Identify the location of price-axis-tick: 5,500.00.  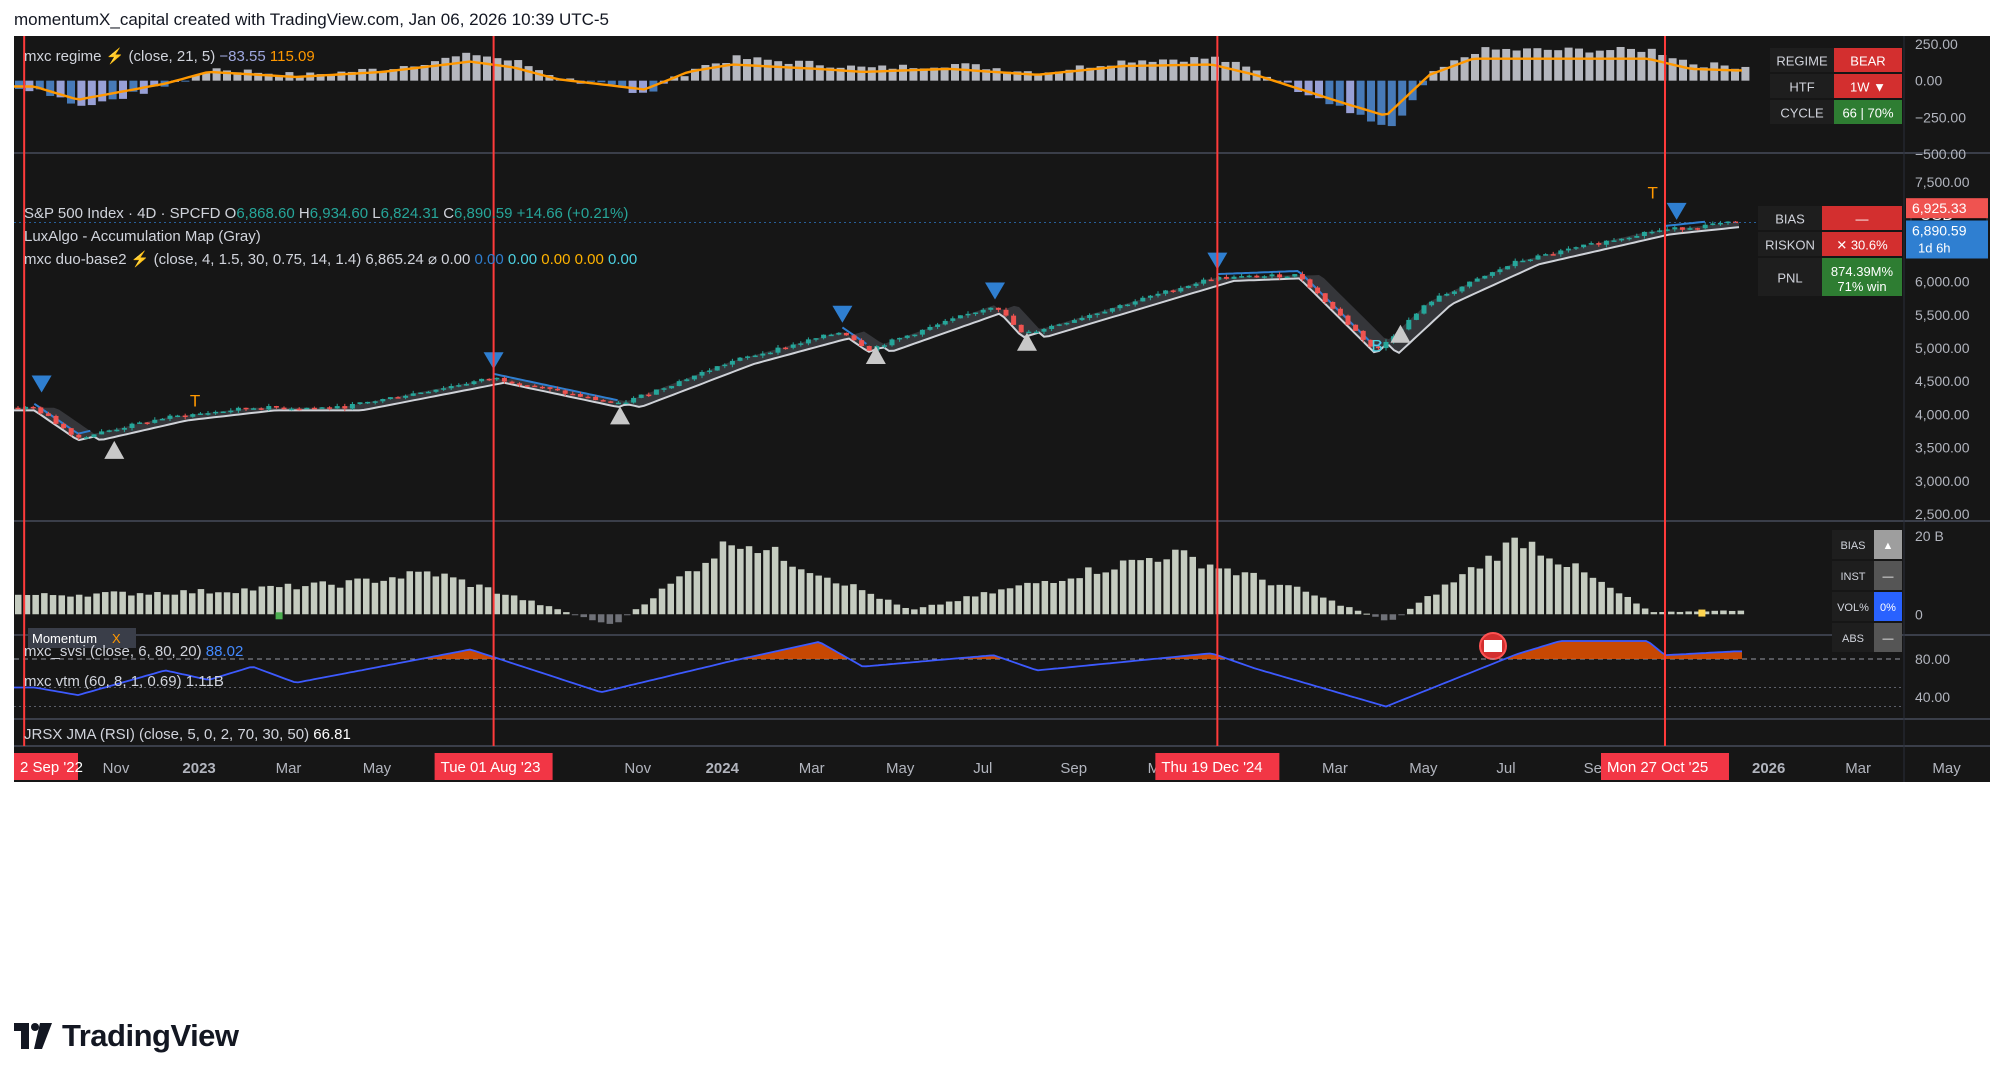
(1942, 315).